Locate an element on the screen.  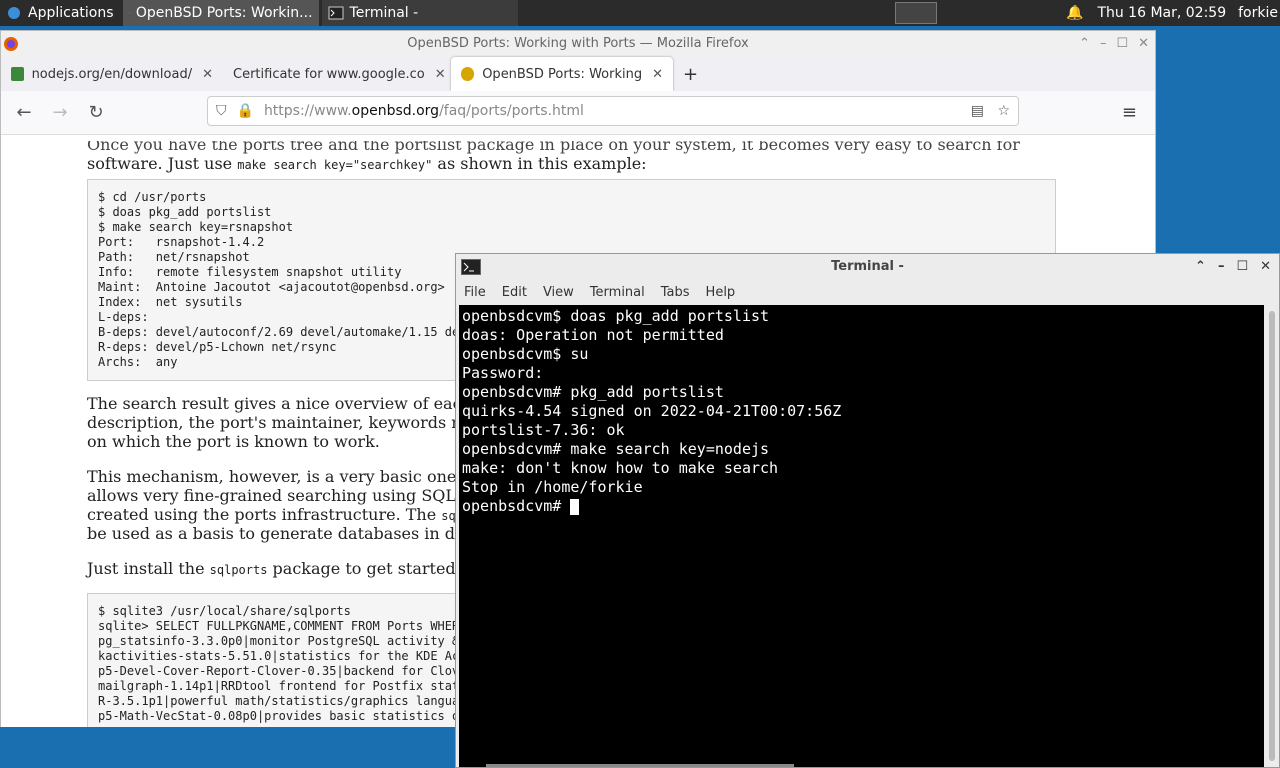
tab-openbsd-ports: OpenBSD Ports: Working ✕ is located at coordinates (562, 74).